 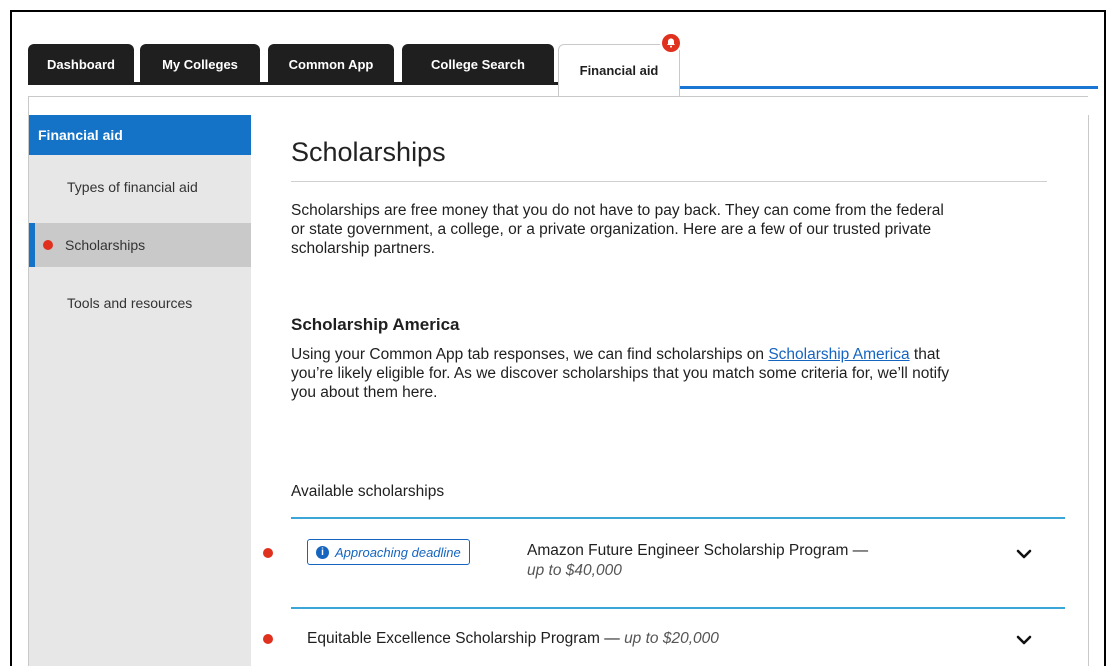 I want to click on tab-financial-aid: Financial aid, so click(x=619, y=70).